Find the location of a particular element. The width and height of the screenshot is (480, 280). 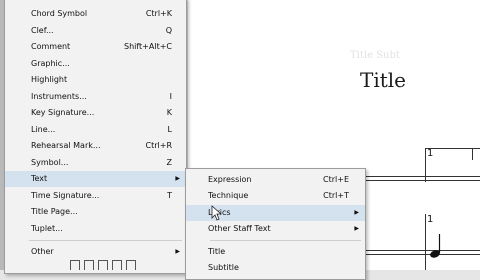

score-title: Title is located at coordinates (383, 80).